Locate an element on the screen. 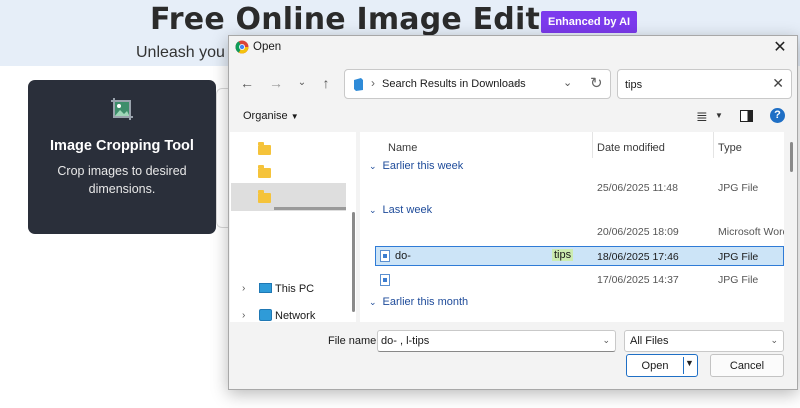  computer-icon is located at coordinates (265, 288).